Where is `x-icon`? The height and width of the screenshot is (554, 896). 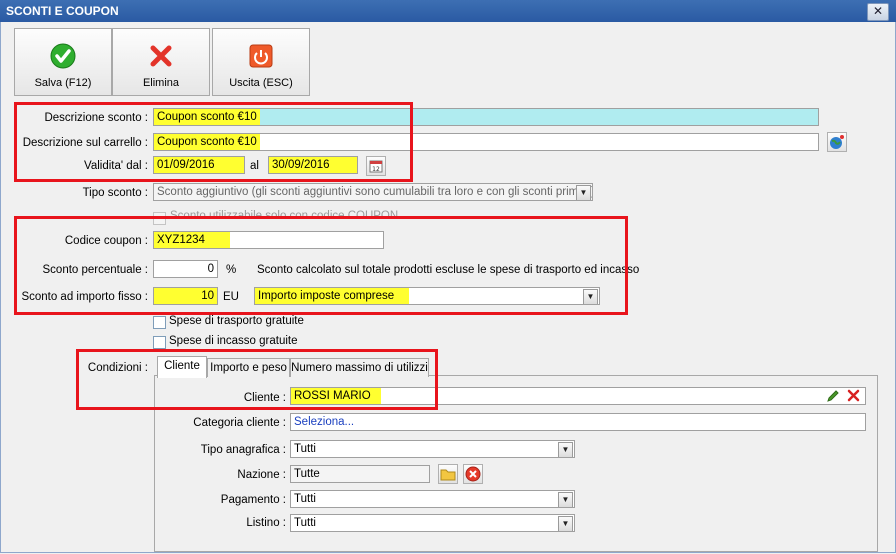
x-icon is located at coordinates (161, 56).